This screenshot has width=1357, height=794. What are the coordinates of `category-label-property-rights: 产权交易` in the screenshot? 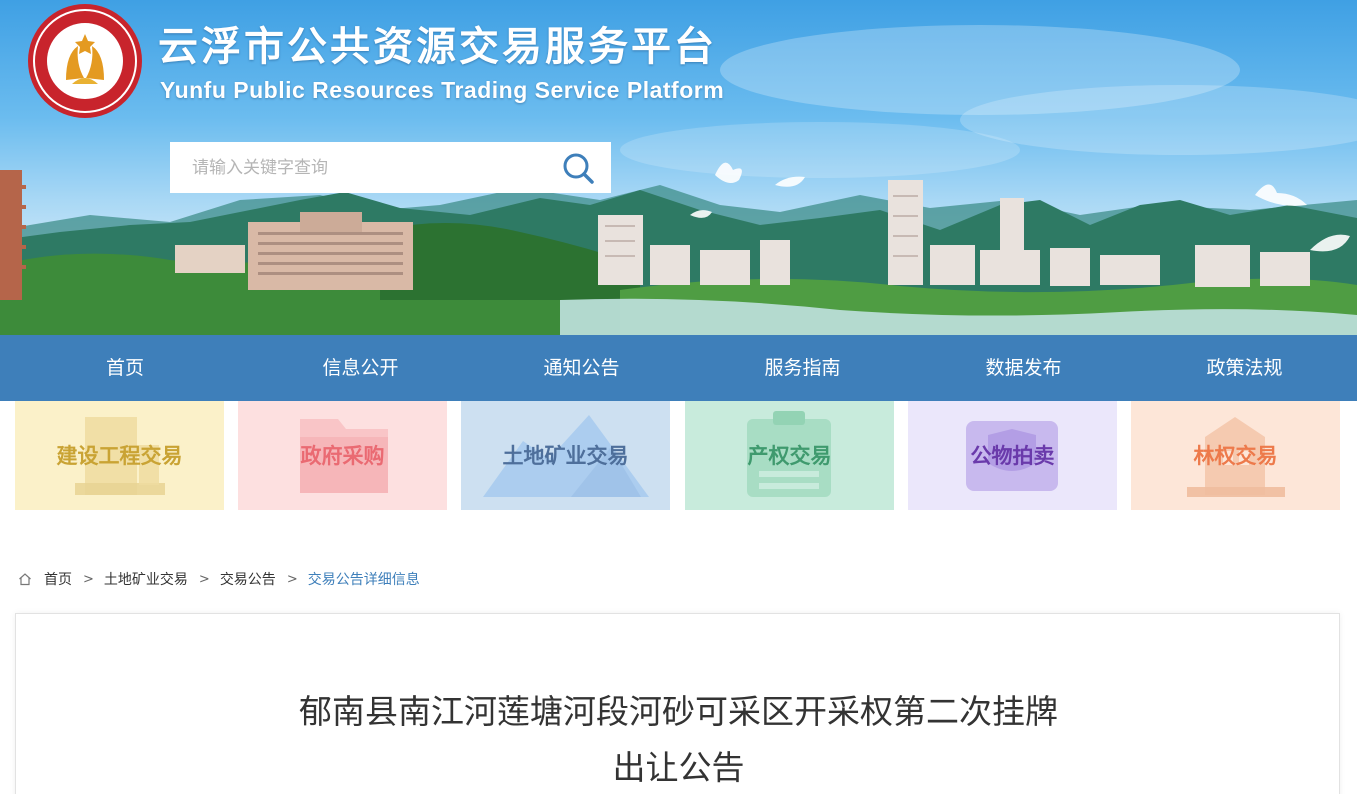 It's located at (789, 456).